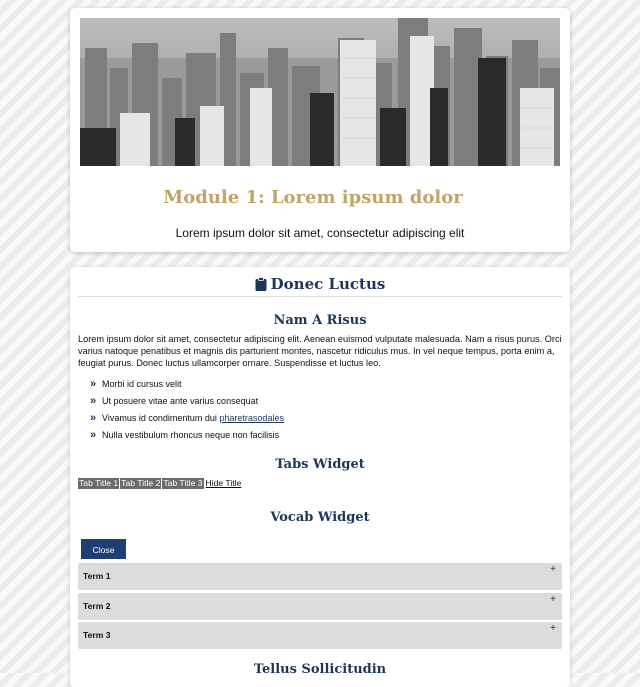  I want to click on pharetrasodales-link: pharetrasodales, so click(251, 418).